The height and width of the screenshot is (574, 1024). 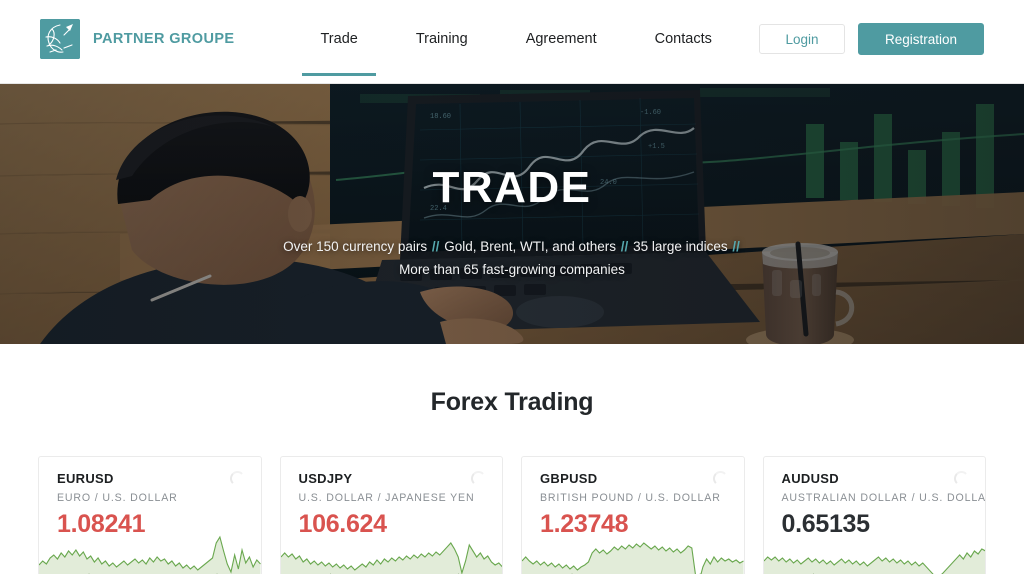 What do you see at coordinates (826, 524) in the screenshot?
I see `price-value: 0.65135` at bounding box center [826, 524].